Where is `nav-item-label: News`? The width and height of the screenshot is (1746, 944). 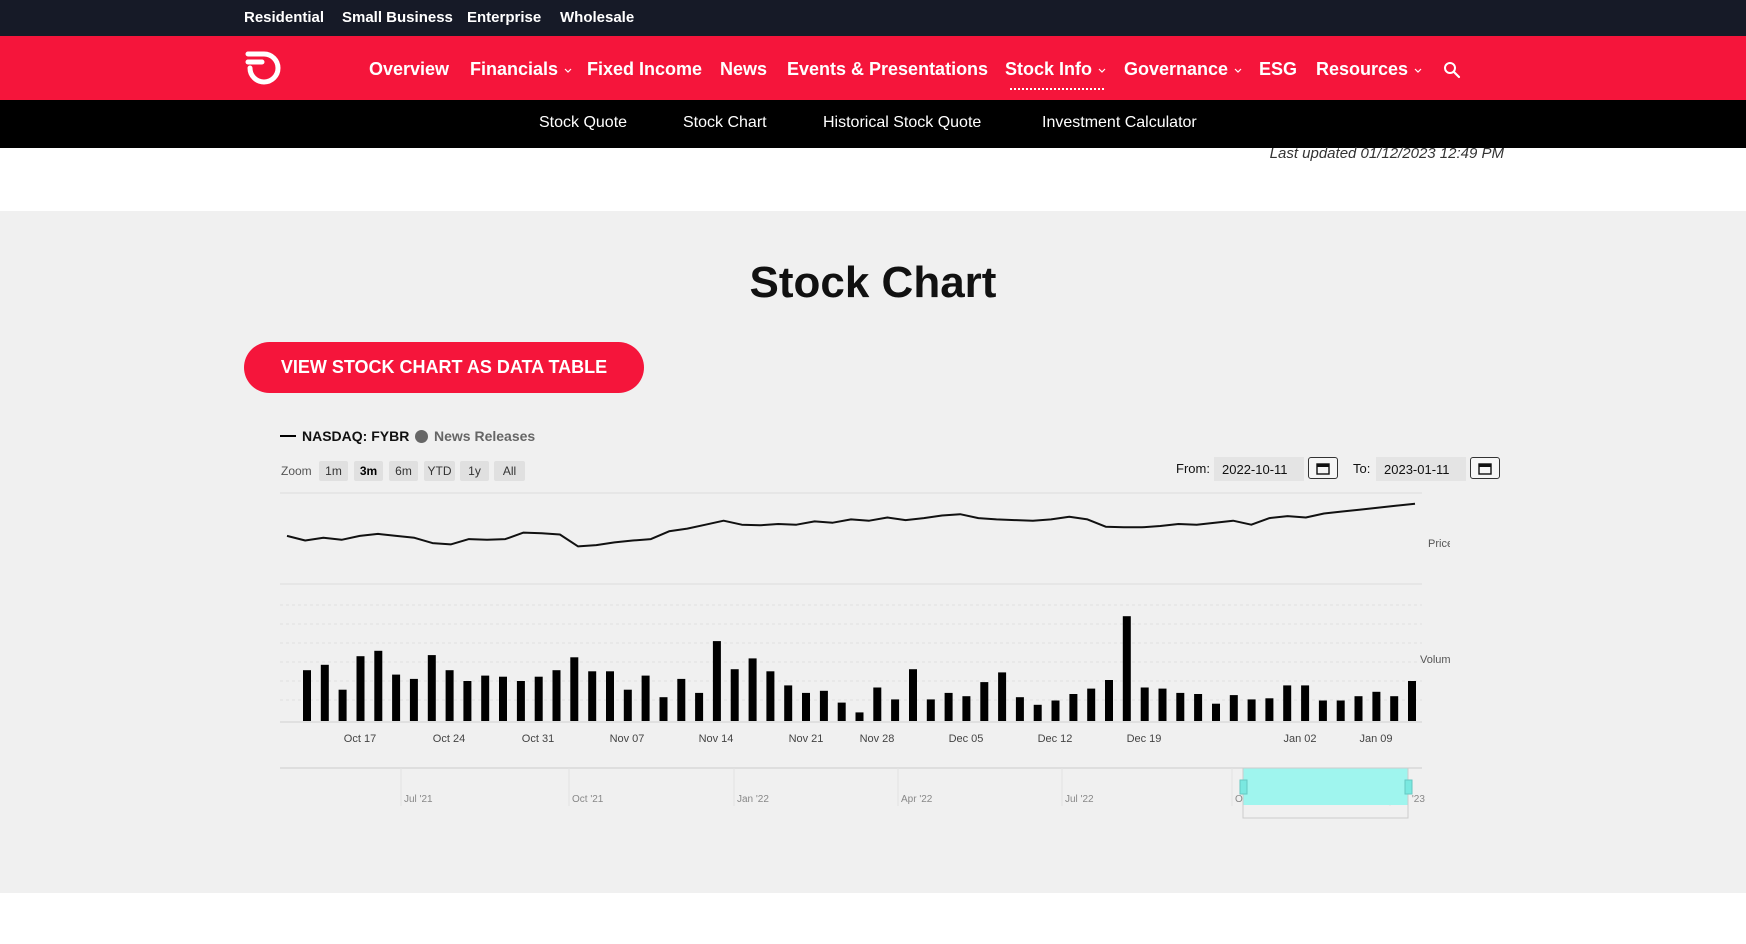
nav-item-label: News is located at coordinates (744, 69).